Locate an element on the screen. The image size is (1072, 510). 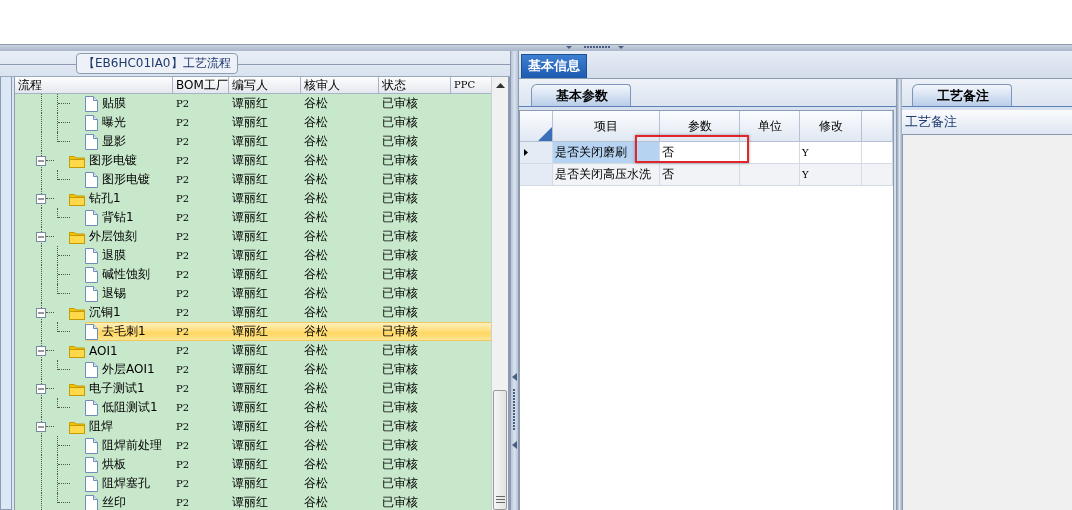
tree-row: 去毛刺1 P2 谭丽红 谷松 已审核 is located at coordinates (288, 331).